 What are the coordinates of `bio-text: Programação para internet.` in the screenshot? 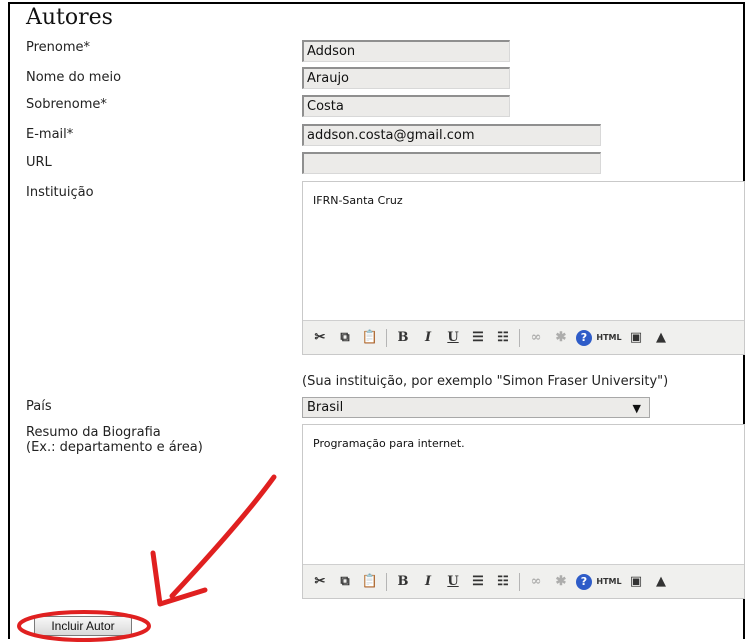 It's located at (523, 444).